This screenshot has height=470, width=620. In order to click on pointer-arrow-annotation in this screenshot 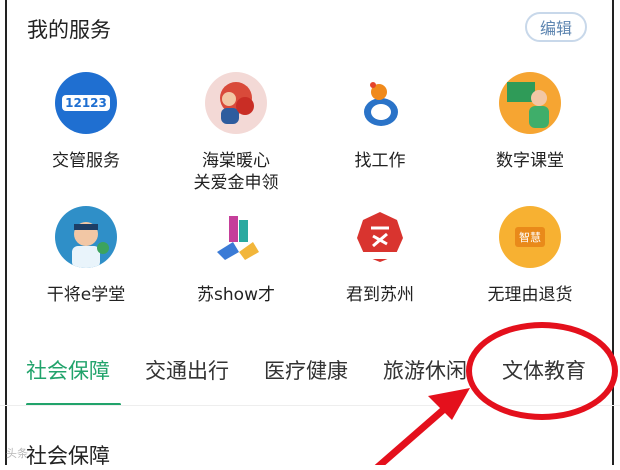, I will do `click(422, 426)`.